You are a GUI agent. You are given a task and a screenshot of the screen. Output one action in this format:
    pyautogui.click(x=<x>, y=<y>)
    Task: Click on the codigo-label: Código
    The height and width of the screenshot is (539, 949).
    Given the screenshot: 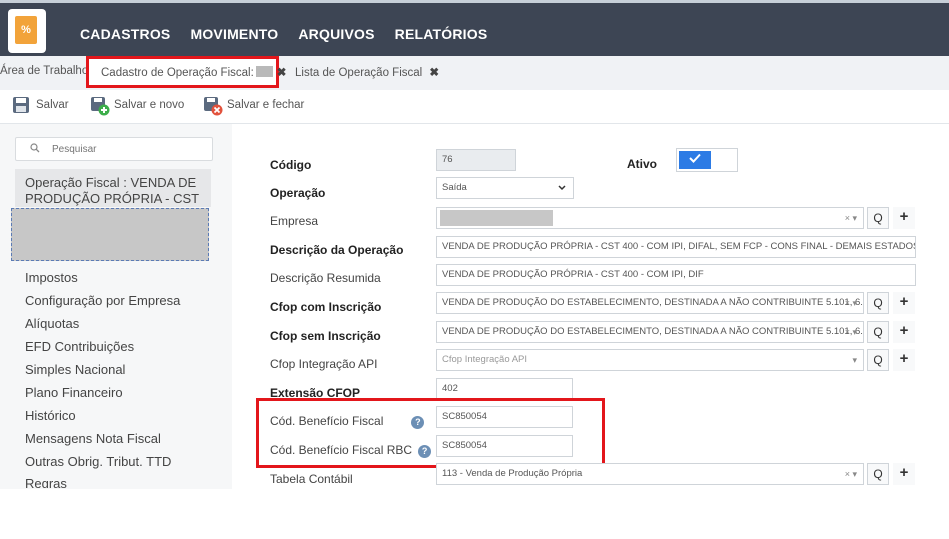 What is the action you would take?
    pyautogui.click(x=291, y=165)
    